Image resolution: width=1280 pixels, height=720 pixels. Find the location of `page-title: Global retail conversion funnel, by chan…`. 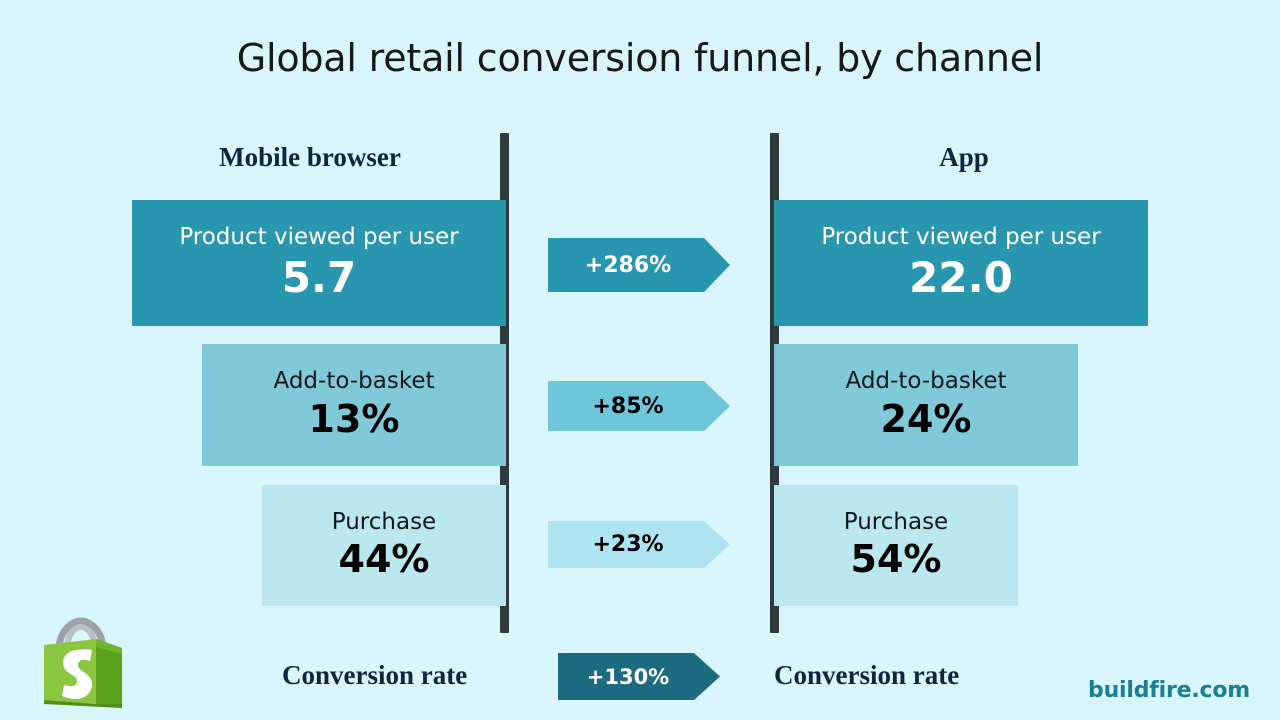

page-title: Global retail conversion funnel, by chan… is located at coordinates (640, 58).